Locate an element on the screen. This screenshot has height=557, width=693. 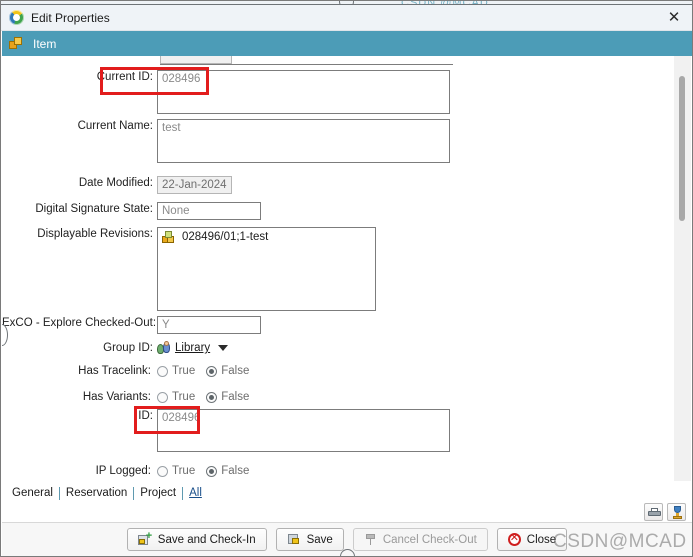
field-current-name: Current Name: test is located at coordinates (229, 141).